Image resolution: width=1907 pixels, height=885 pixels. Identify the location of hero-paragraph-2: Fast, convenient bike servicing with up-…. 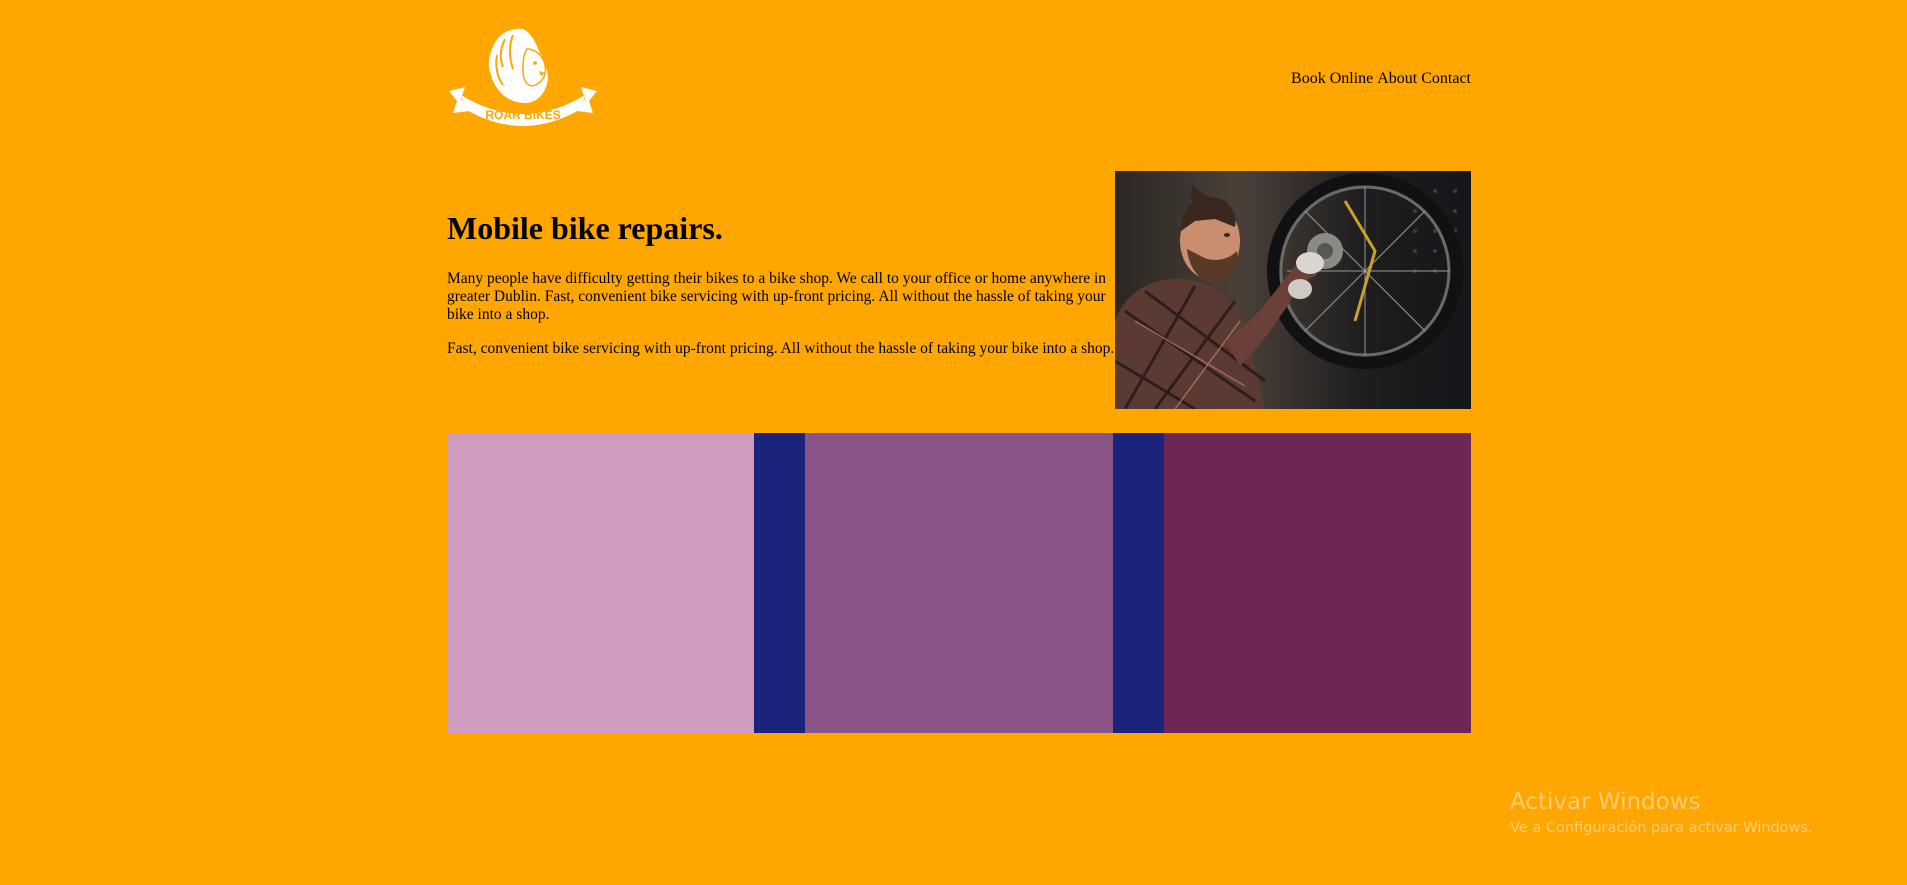
(781, 349).